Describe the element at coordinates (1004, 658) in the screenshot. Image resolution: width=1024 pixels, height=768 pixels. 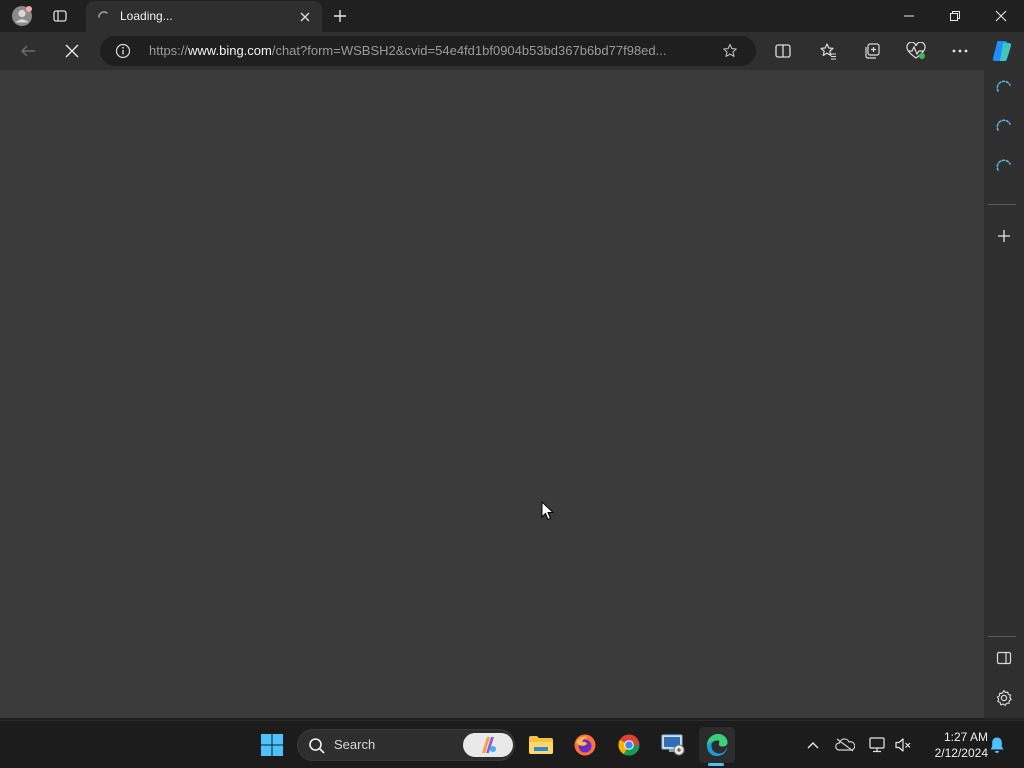
I see `sidebar-toggle-icon` at that location.